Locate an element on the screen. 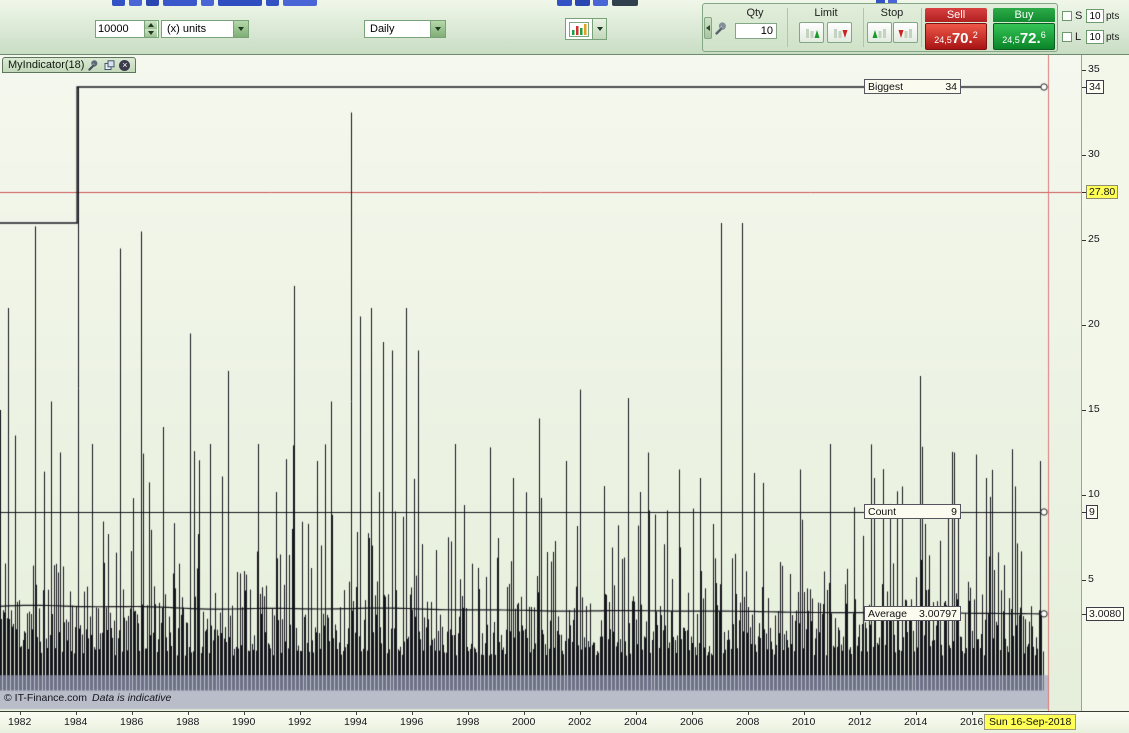  close-icon: × is located at coordinates (125, 65).